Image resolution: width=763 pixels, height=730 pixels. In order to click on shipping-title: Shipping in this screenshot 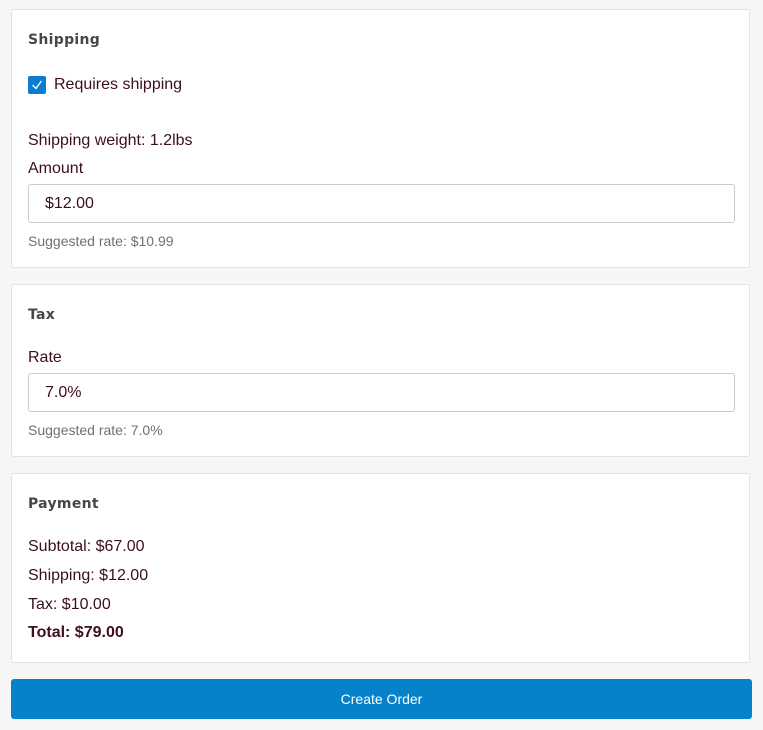, I will do `click(64, 40)`.